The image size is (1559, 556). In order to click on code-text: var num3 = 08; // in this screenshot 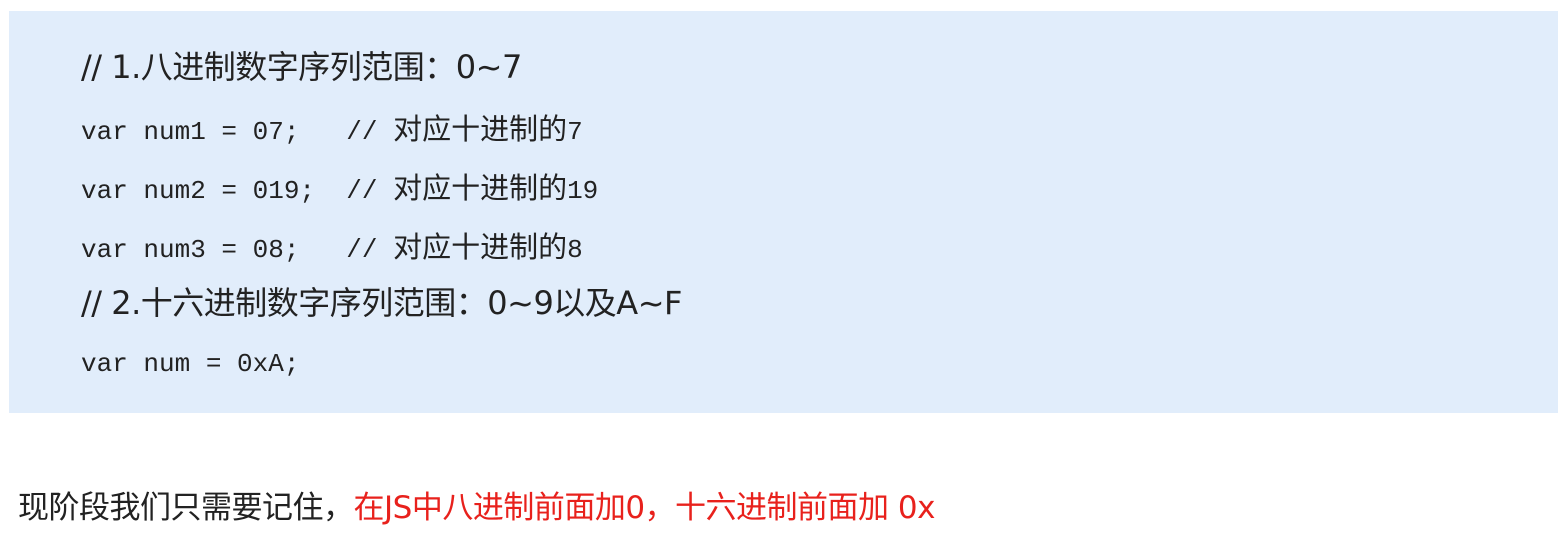, I will do `click(237, 250)`.